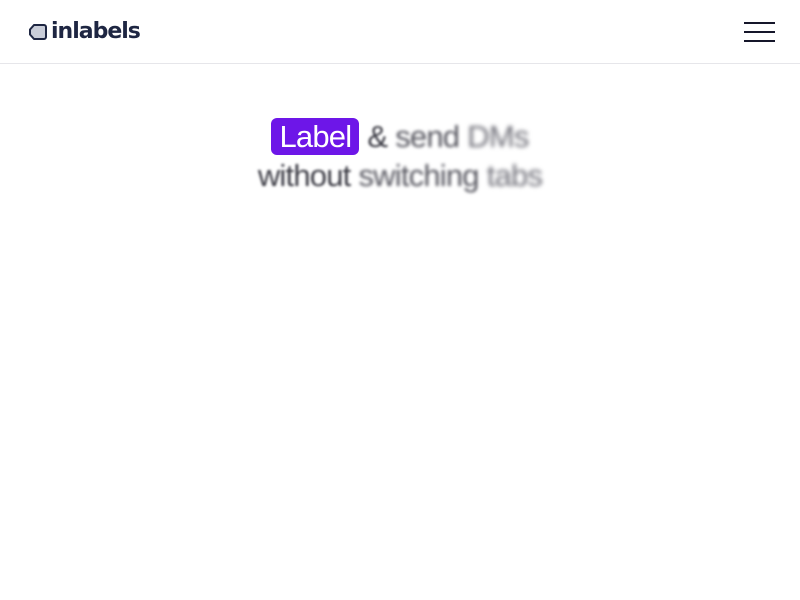 The width and height of the screenshot is (800, 600). I want to click on hero-word: &, so click(377, 136).